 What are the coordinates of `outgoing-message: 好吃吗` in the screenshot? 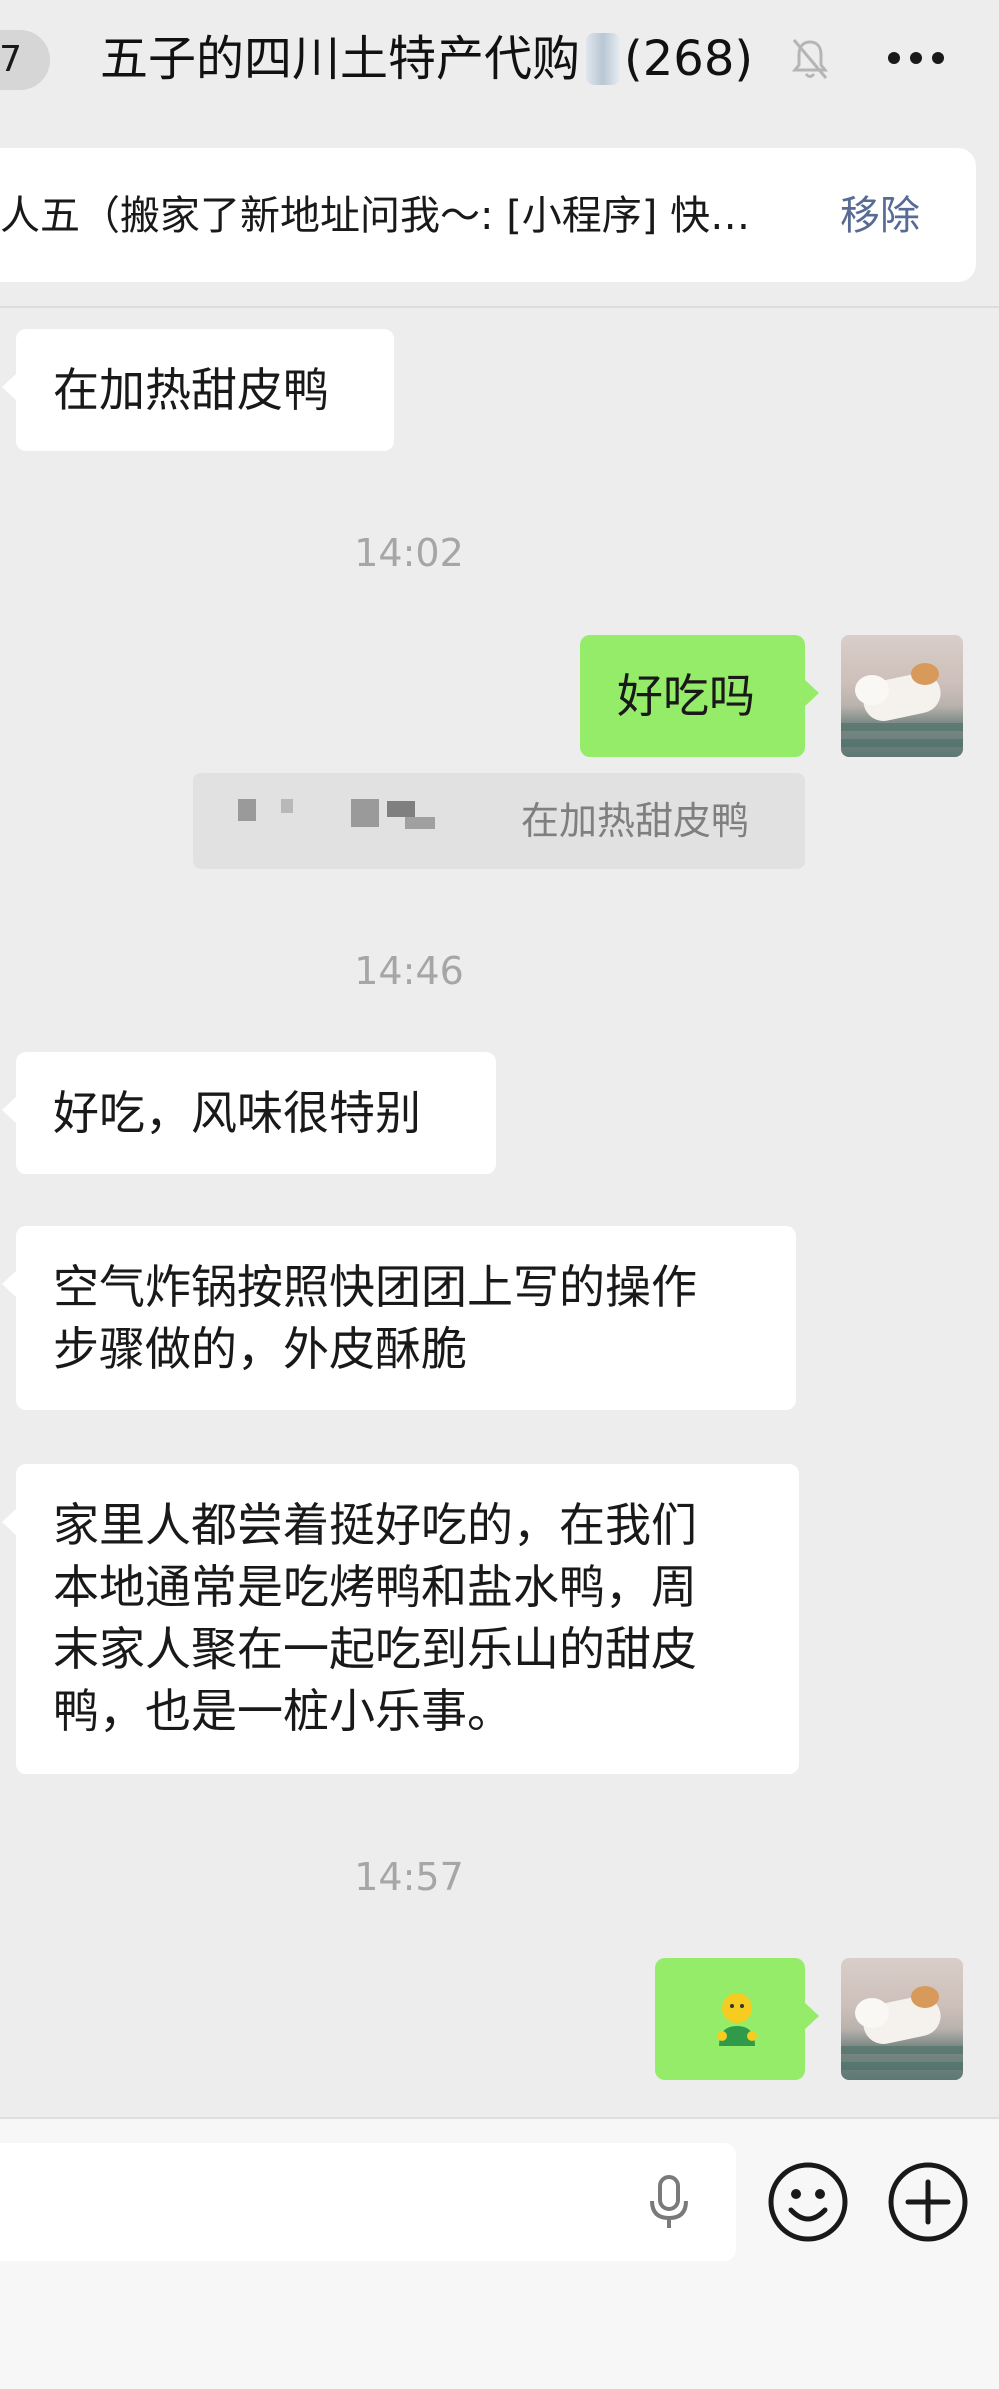 It's located at (699, 696).